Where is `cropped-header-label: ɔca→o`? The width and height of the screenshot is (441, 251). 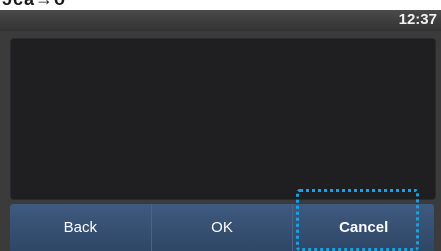 cropped-header-label: ɔca→o is located at coordinates (34, 5).